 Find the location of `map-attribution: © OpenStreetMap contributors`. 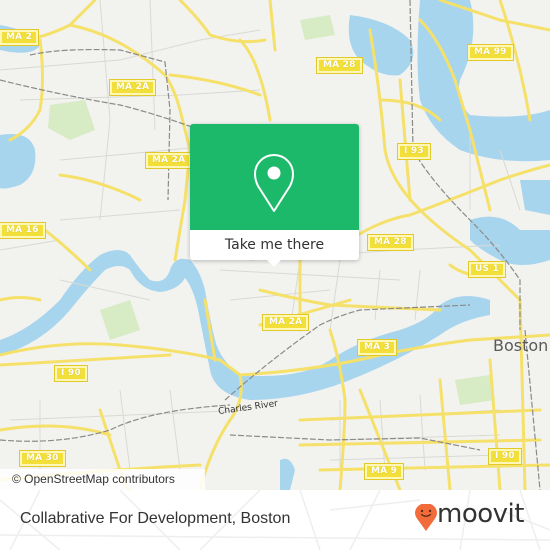

map-attribution: © OpenStreetMap contributors is located at coordinates (102, 479).